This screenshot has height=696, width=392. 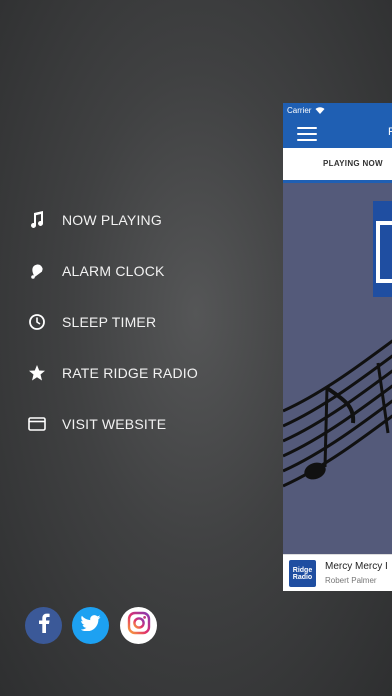 I want to click on nav-title: F, so click(x=390, y=132).